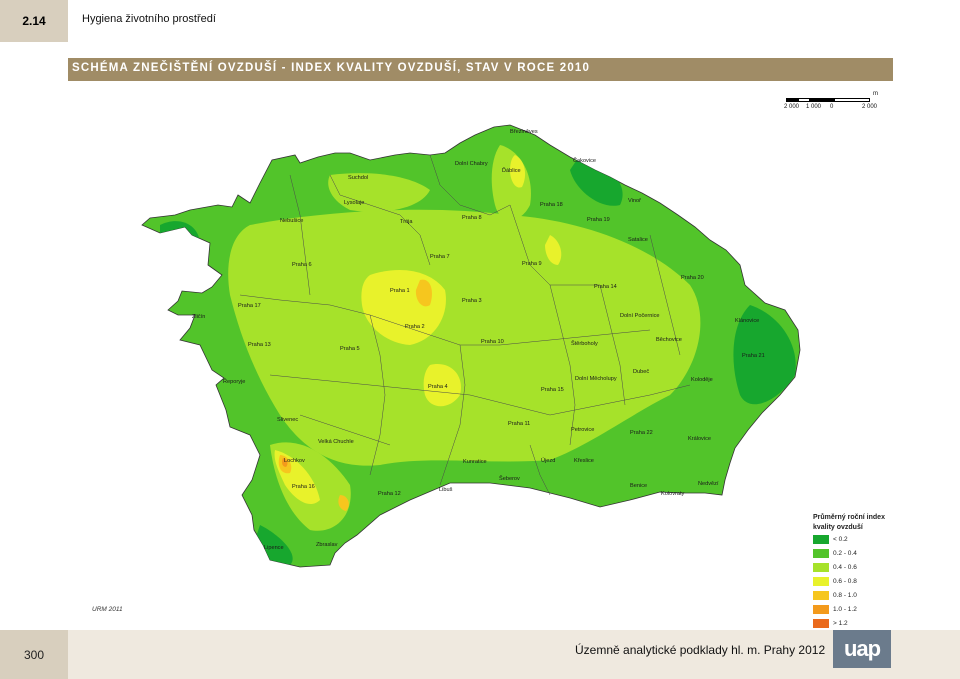 Image resolution: width=960 pixels, height=679 pixels. What do you see at coordinates (294, 461) in the screenshot?
I see `district-label: Lochkov` at bounding box center [294, 461].